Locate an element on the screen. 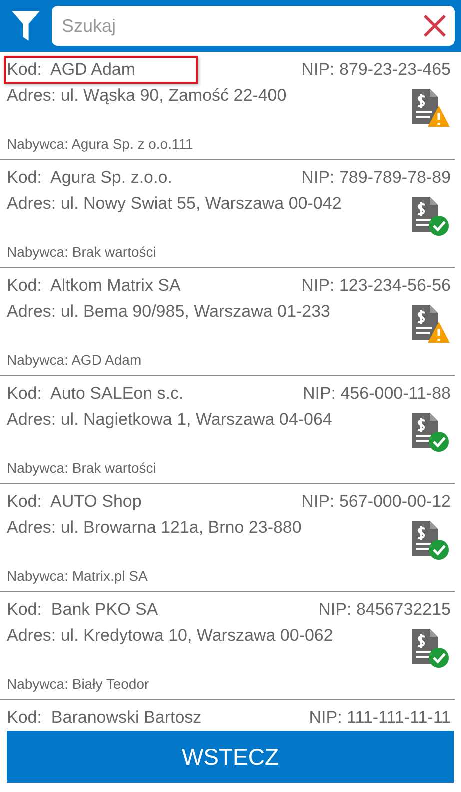 This screenshot has height=792, width=461. buyer-text: Nabywca: Agura Sp. z o.o.111 is located at coordinates (100, 144).